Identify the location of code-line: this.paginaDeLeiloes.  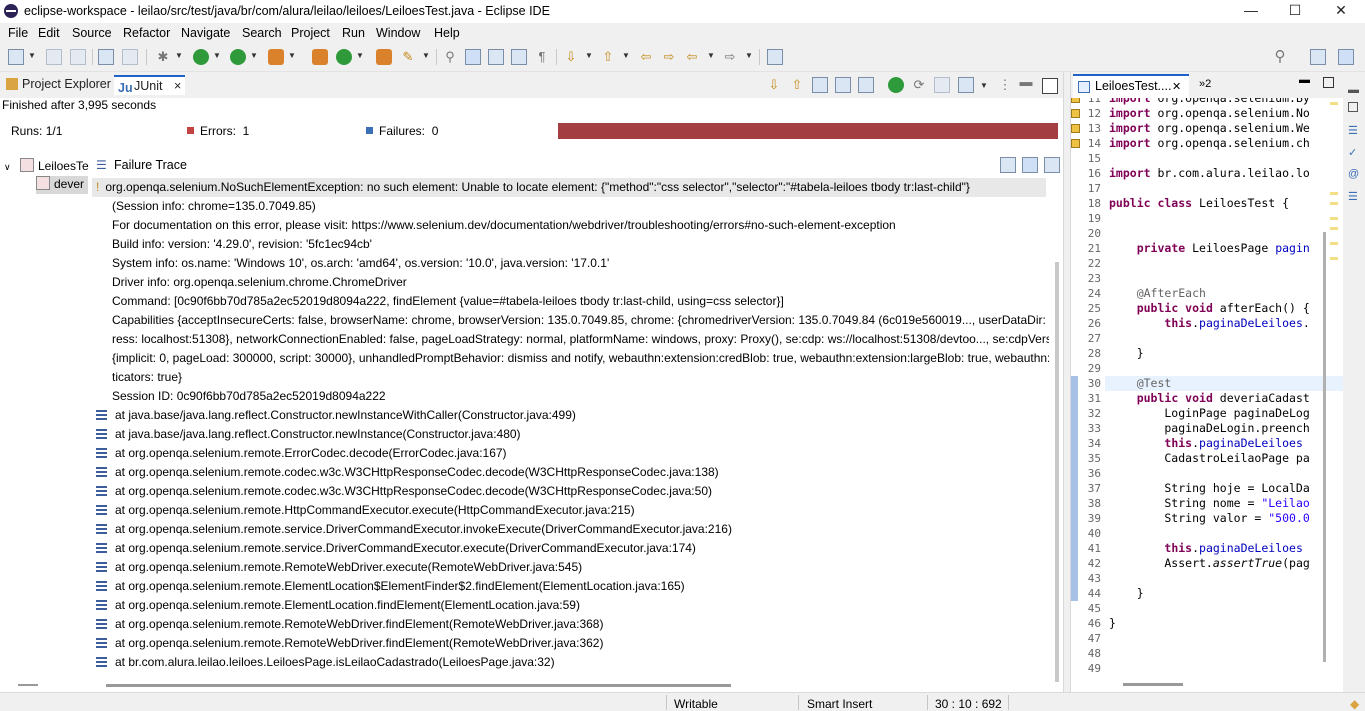
(1206, 548).